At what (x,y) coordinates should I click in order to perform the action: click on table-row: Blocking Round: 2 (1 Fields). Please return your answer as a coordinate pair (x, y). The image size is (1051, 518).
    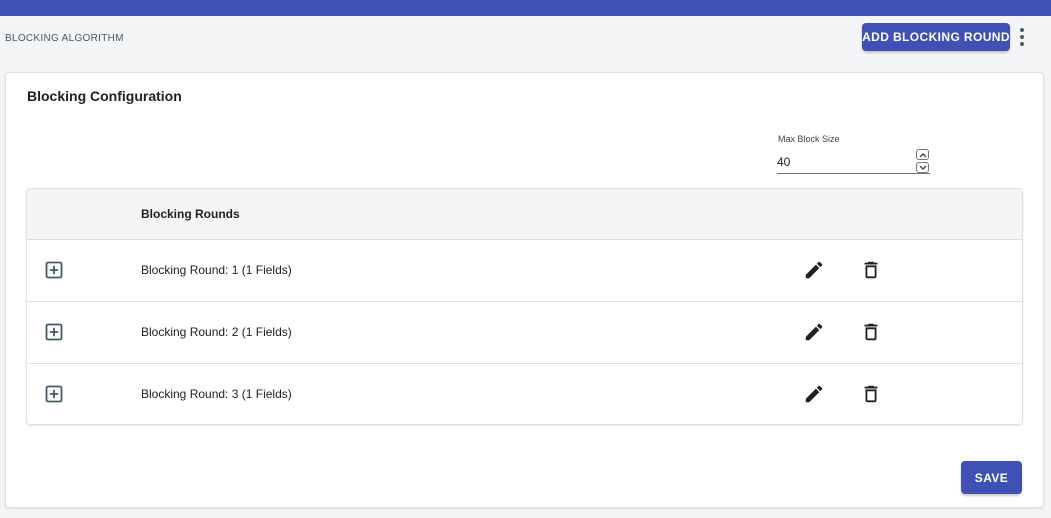
    Looking at the image, I should click on (524, 333).